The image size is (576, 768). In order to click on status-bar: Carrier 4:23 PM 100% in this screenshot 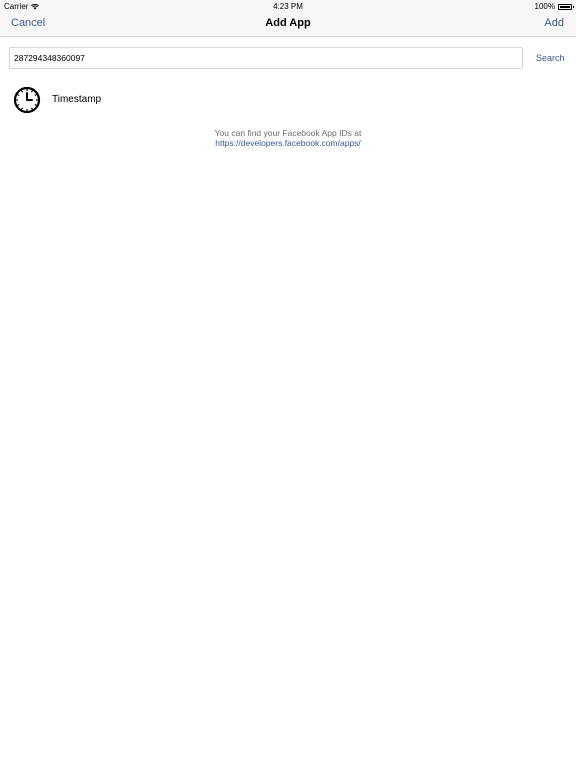, I will do `click(288, 6)`.